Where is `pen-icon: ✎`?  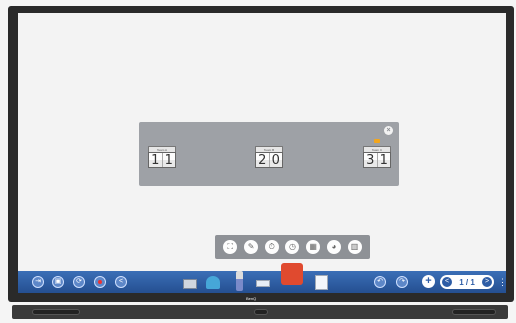
pen-icon: ✎ is located at coordinates (251, 247).